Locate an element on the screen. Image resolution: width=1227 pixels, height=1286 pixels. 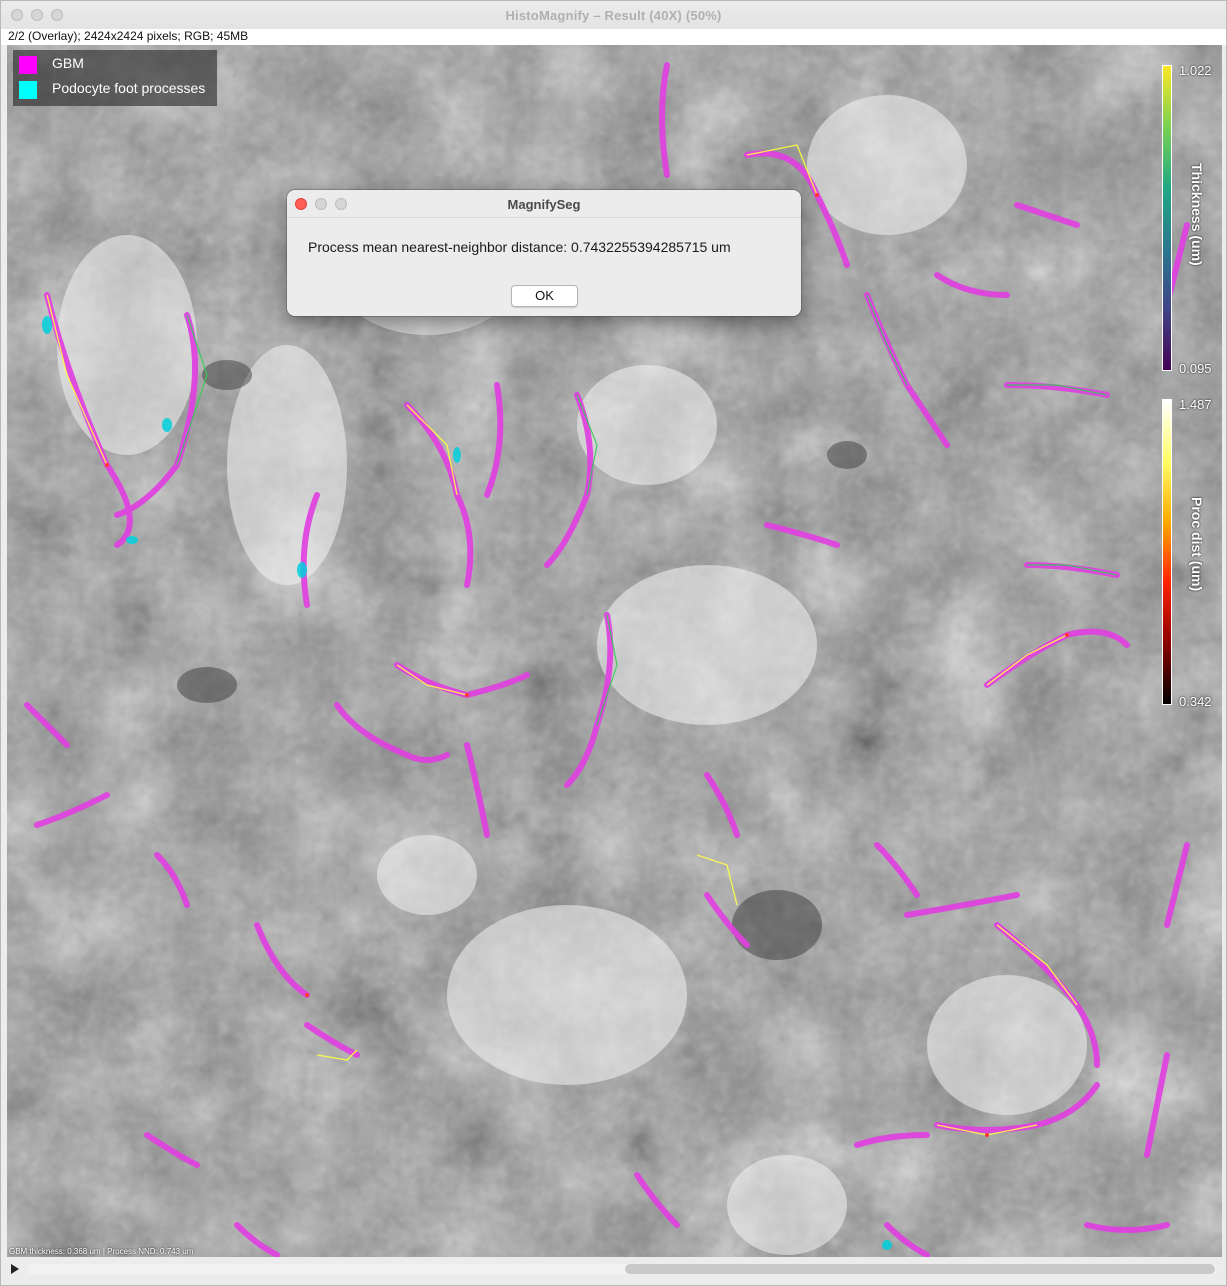
thickness-max-value: 1.022 is located at coordinates (1195, 70).